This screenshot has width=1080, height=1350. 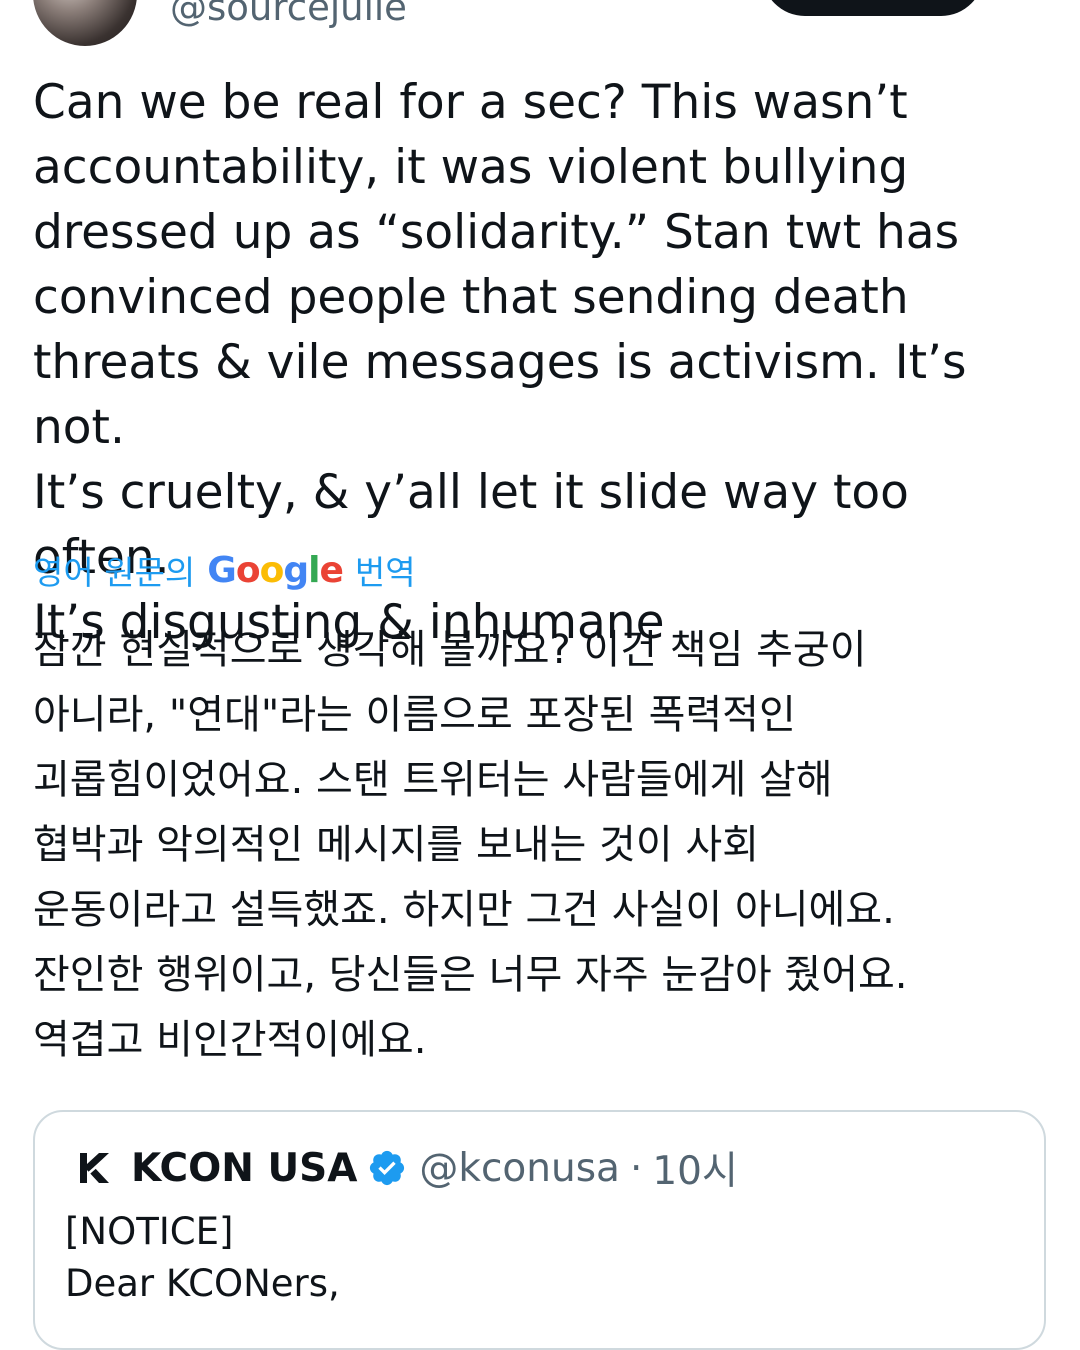 I want to click on translation-attribution: 영어 원문의 Google 번역, so click(x=224, y=570).